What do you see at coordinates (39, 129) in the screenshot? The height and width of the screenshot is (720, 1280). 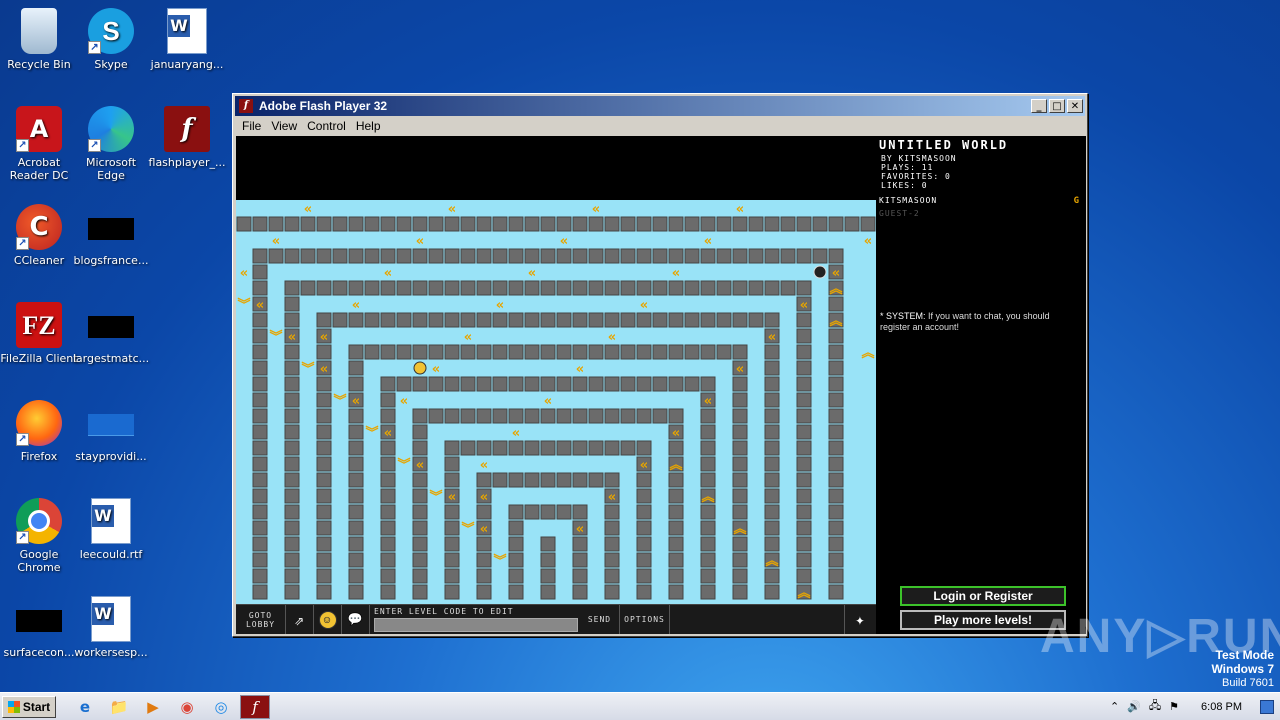 I see `acrobat-icon: A ↗` at bounding box center [39, 129].